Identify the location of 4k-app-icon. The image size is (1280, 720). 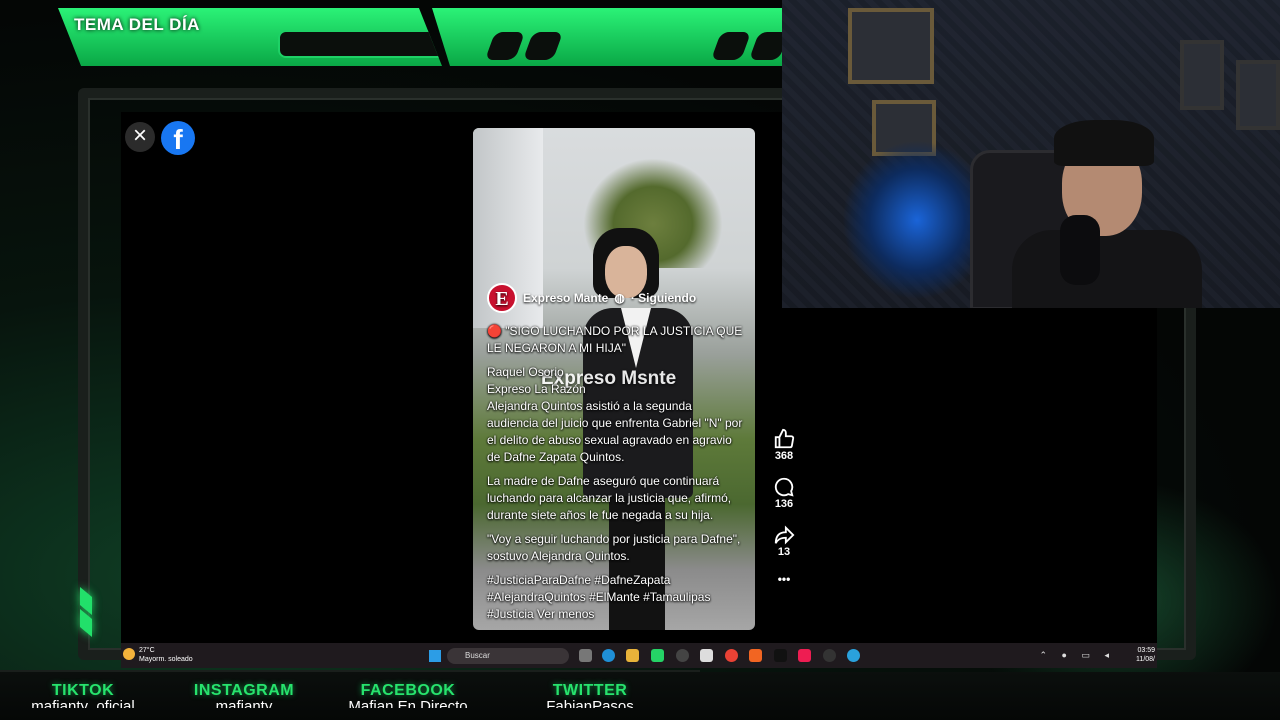
(829, 655).